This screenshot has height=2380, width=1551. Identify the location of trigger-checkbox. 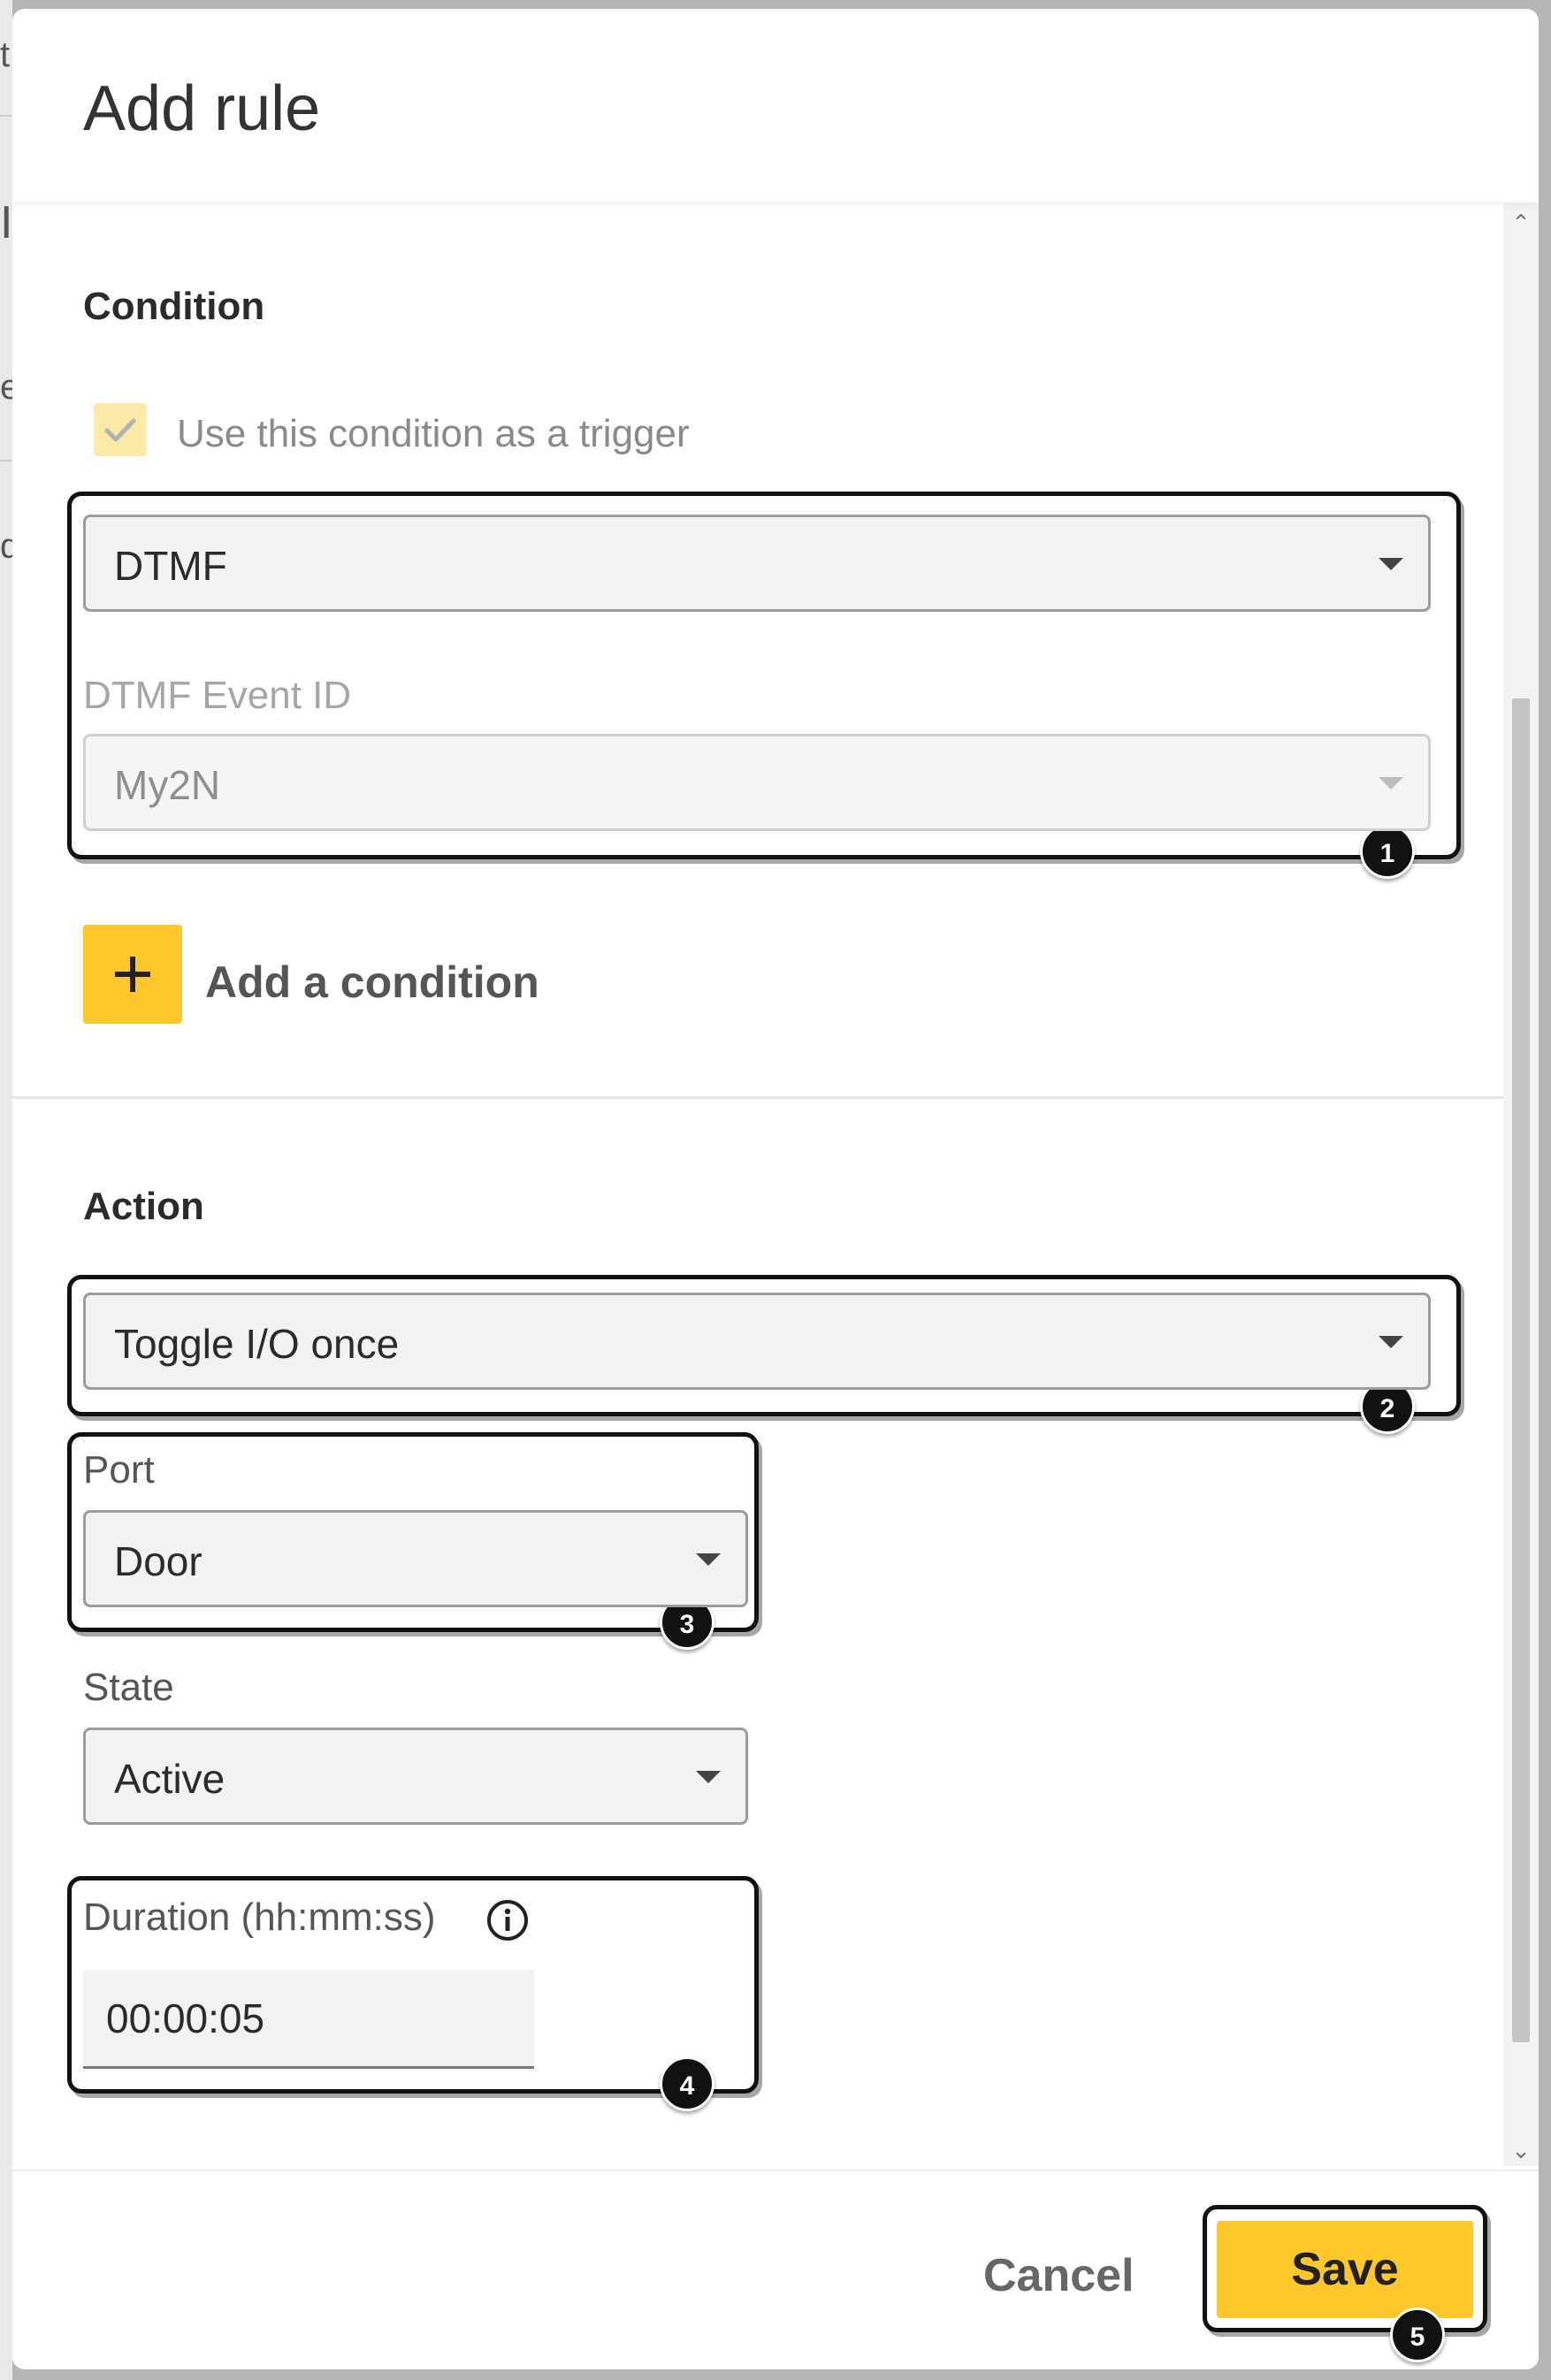
(120, 429).